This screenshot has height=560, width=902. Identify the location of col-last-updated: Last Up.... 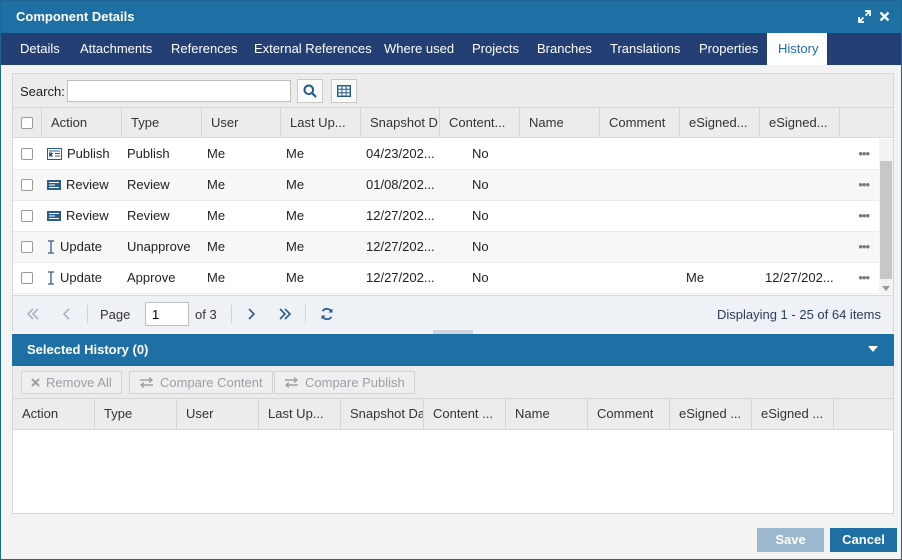
(321, 123).